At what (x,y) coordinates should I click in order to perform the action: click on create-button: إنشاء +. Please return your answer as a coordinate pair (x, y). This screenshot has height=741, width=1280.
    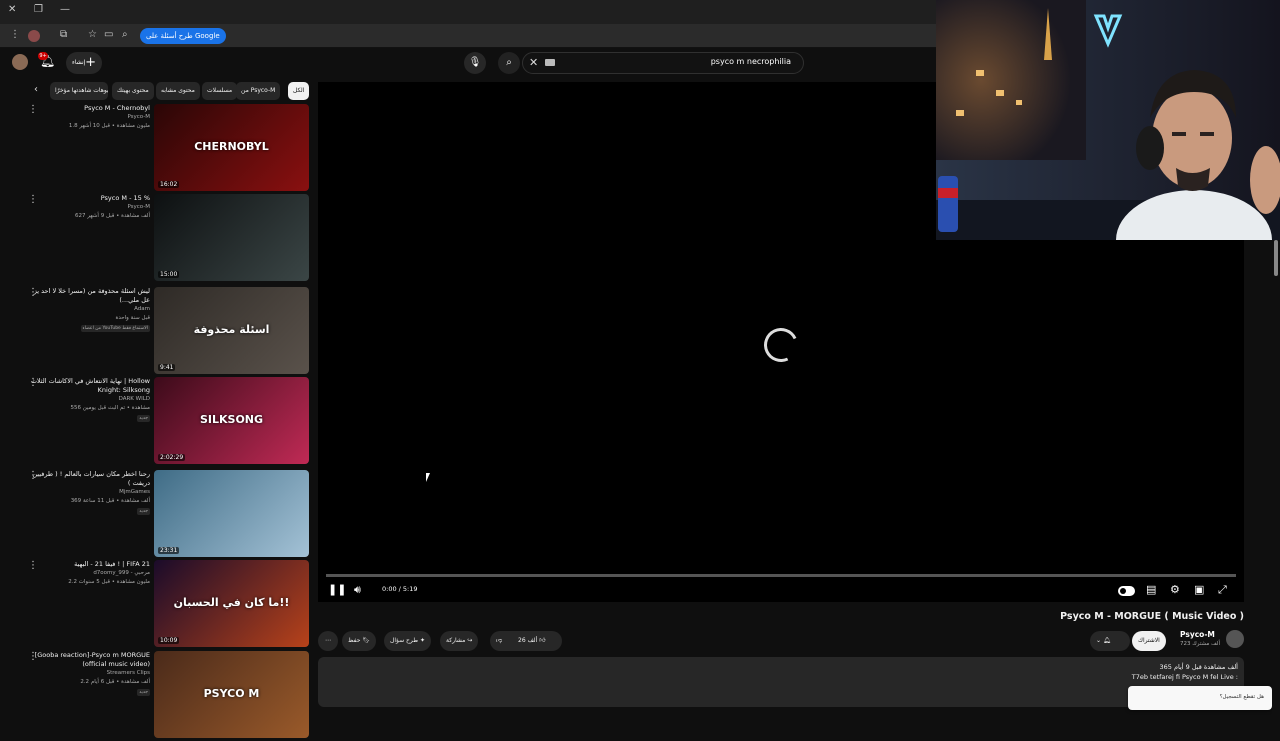
    Looking at the image, I should click on (84, 63).